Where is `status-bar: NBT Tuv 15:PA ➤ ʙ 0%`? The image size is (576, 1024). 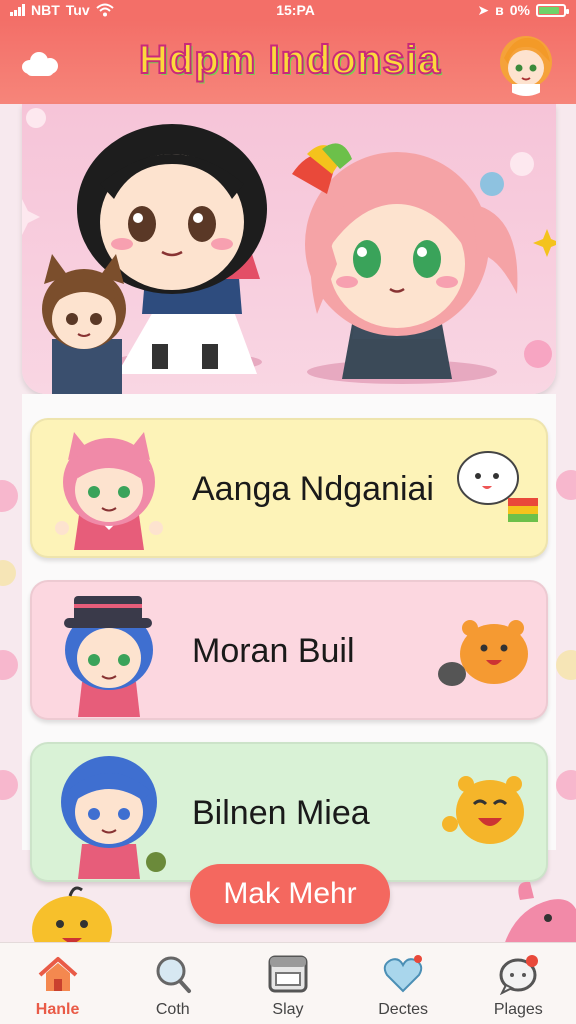
status-bar: NBT Tuv 15:PA ➤ ʙ 0% is located at coordinates (288, 10).